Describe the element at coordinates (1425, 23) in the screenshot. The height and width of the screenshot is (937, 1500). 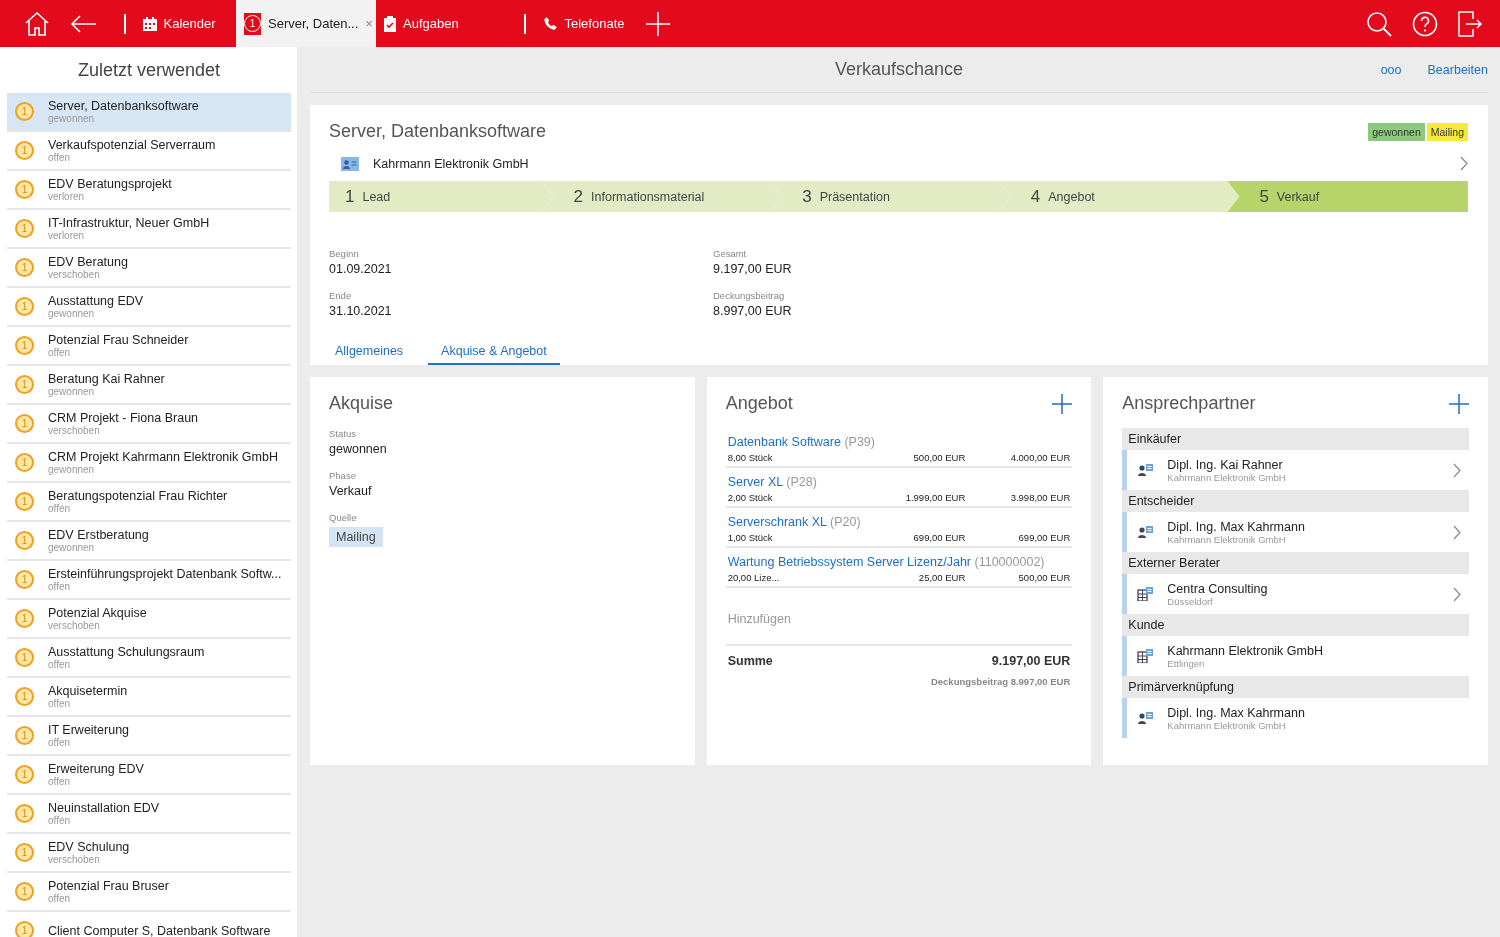
I see `help-button` at that location.